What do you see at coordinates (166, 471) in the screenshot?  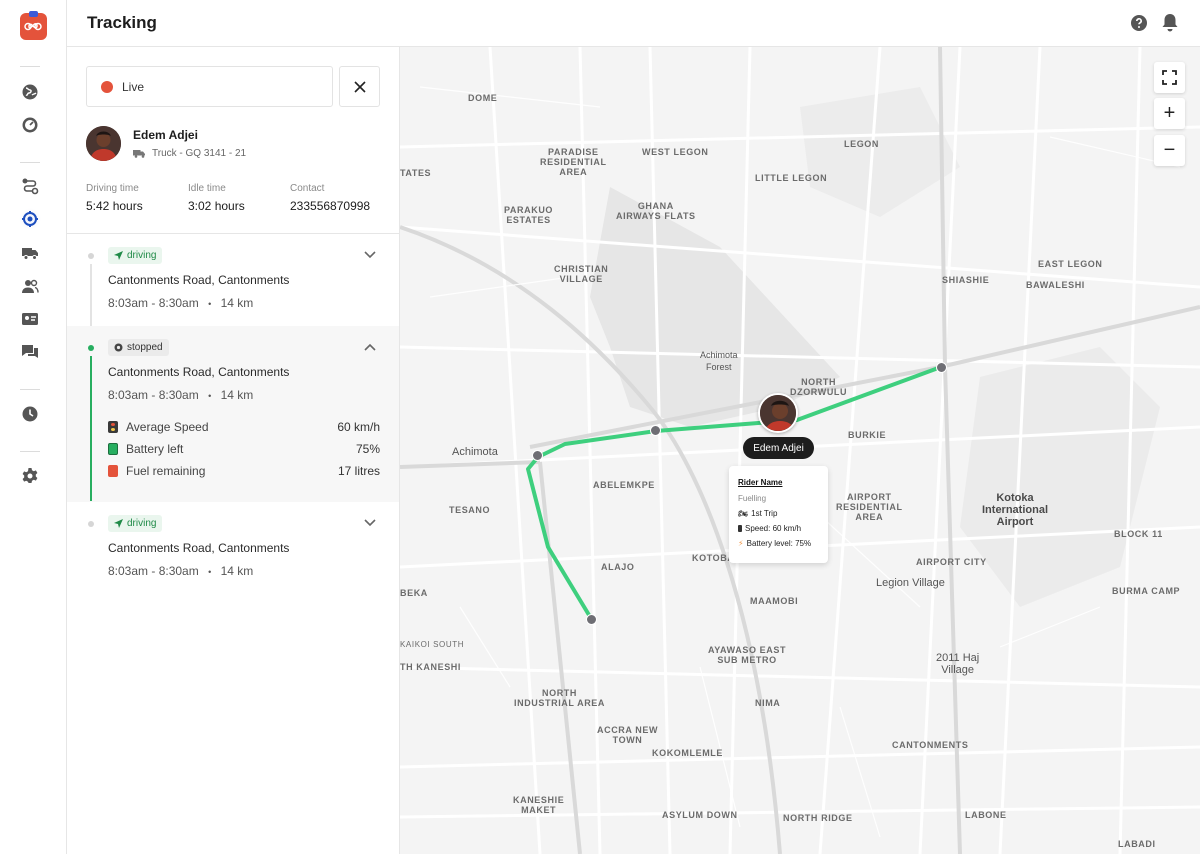 I see `metric-label: Fuel remaining` at bounding box center [166, 471].